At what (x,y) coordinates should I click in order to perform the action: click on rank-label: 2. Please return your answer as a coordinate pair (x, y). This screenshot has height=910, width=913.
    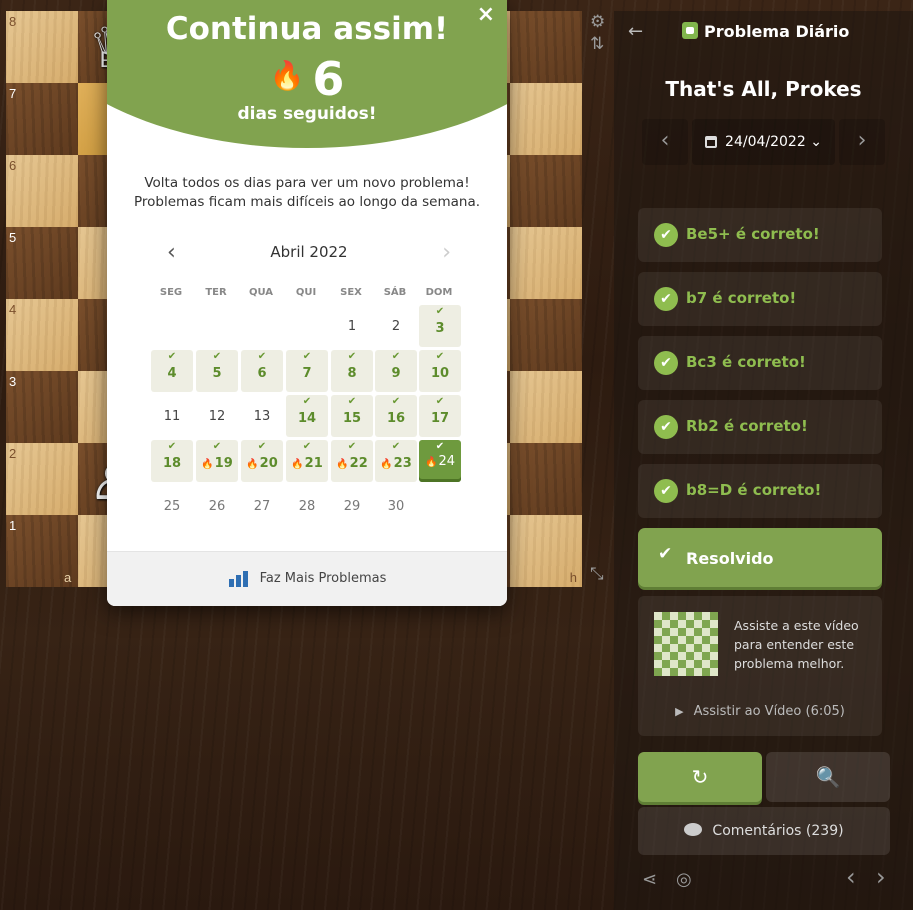
    Looking at the image, I should click on (13, 453).